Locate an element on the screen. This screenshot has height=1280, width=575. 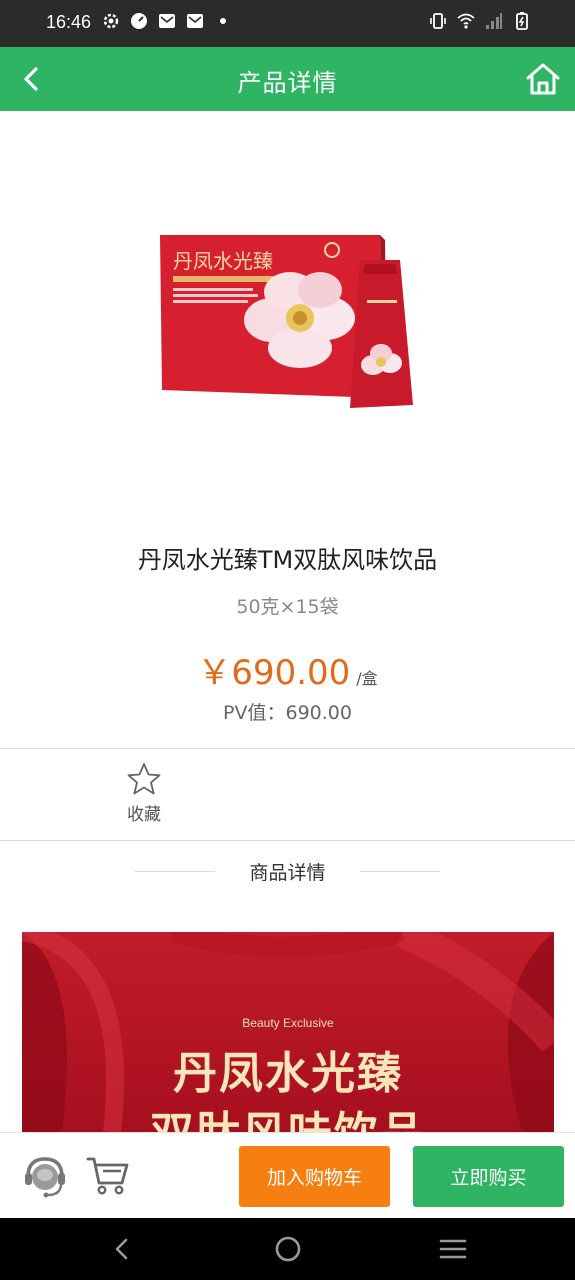
nav-menu-icon is located at coordinates (453, 1249).